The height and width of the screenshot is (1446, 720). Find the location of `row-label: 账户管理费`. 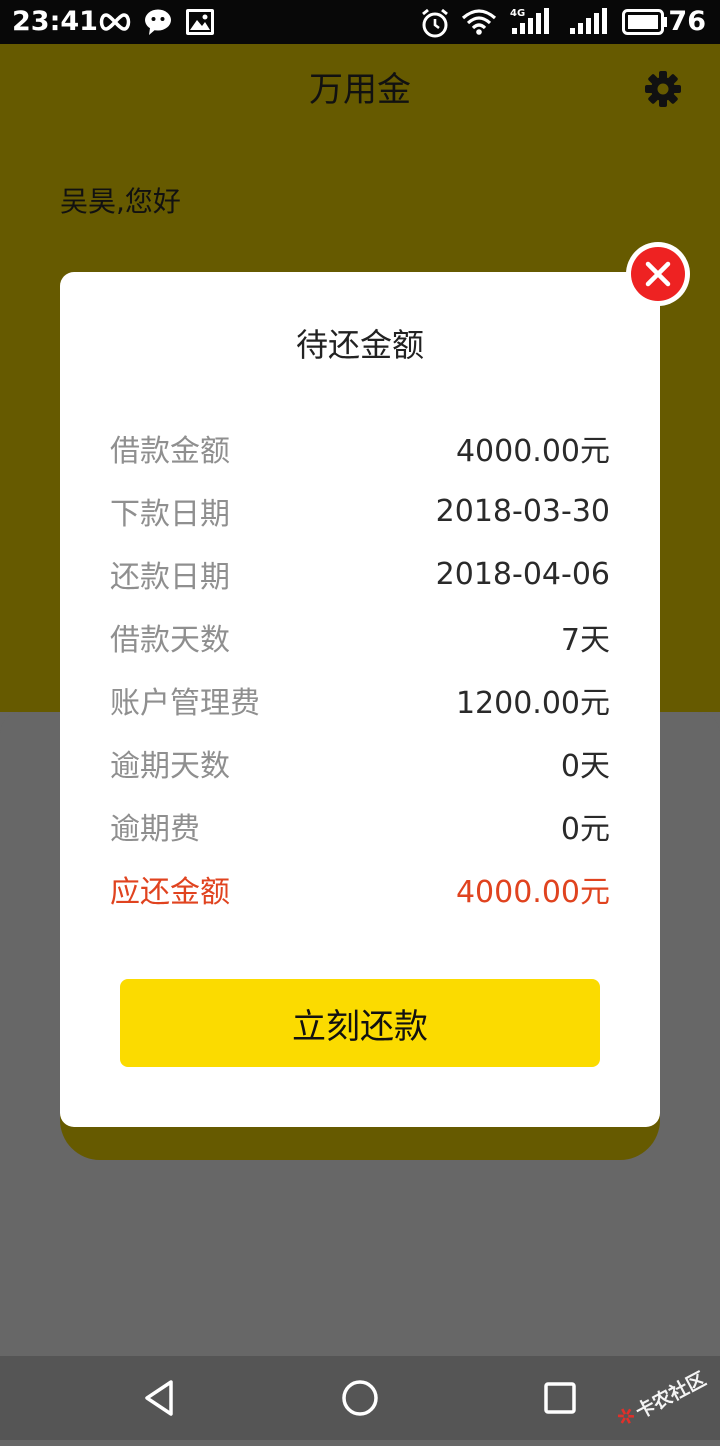

row-label: 账户管理费 is located at coordinates (185, 703).